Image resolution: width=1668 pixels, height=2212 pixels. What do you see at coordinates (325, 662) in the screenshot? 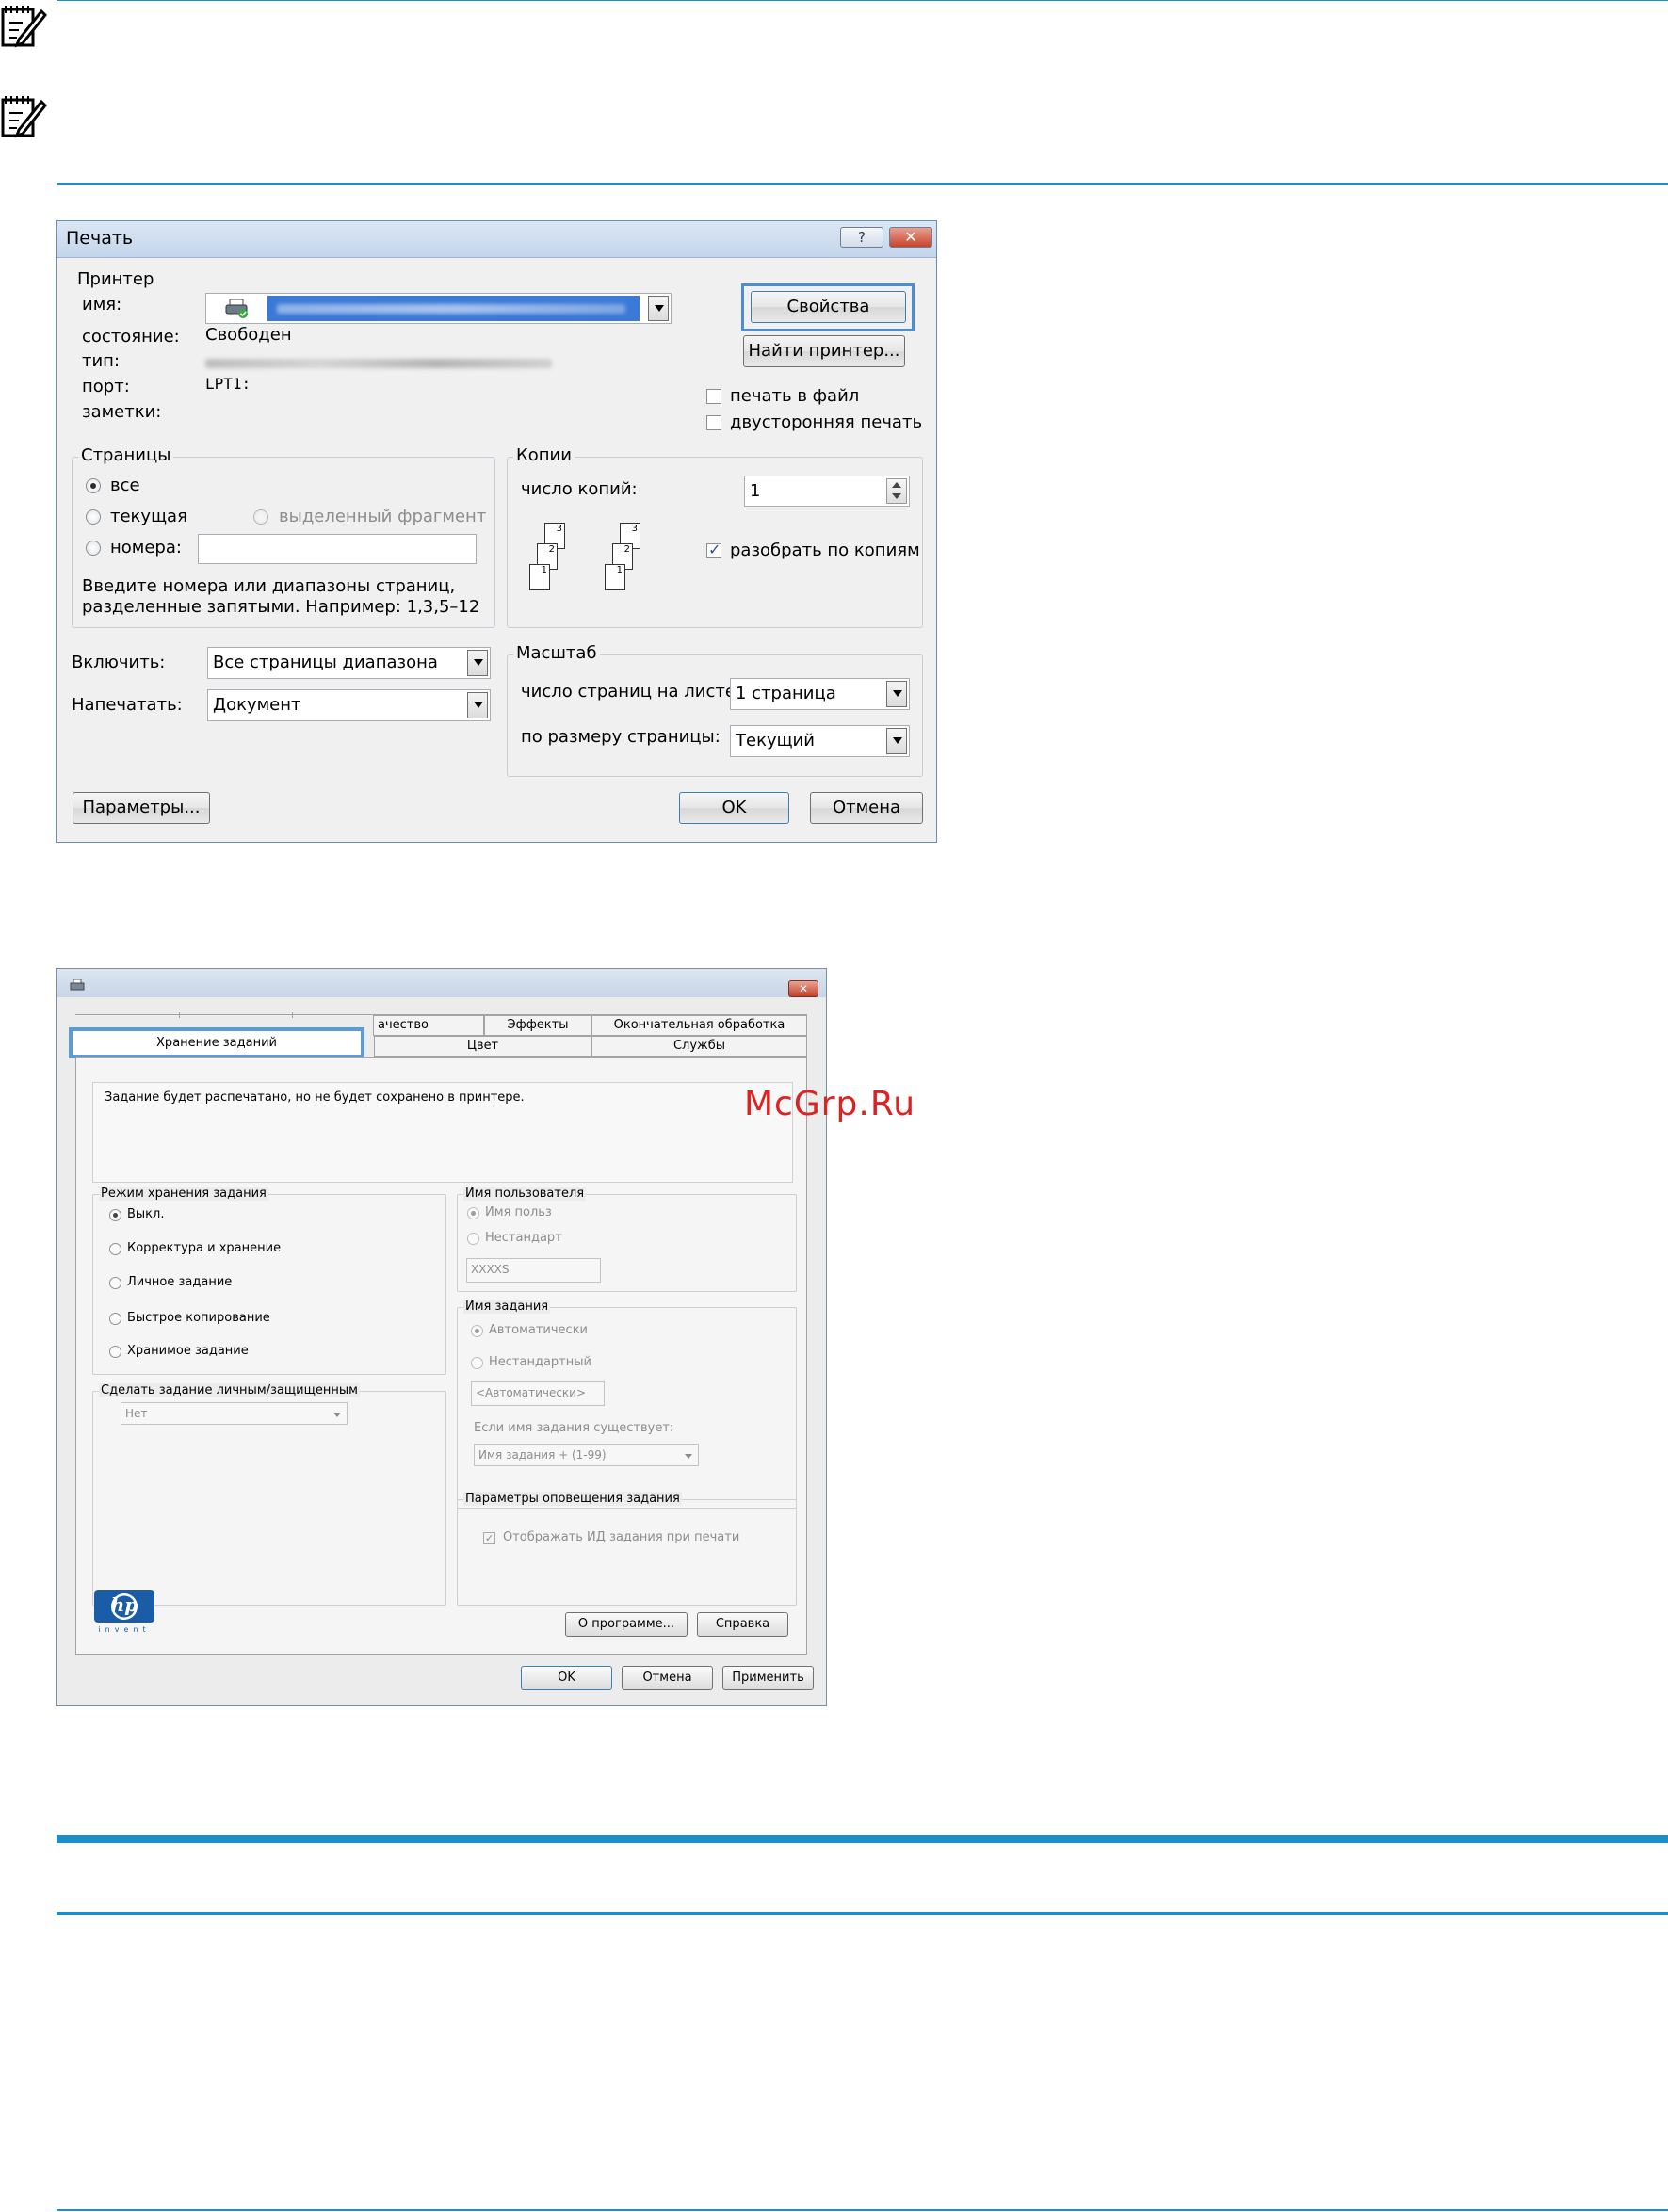
I see `include-value: Все страницы диапазона` at bounding box center [325, 662].